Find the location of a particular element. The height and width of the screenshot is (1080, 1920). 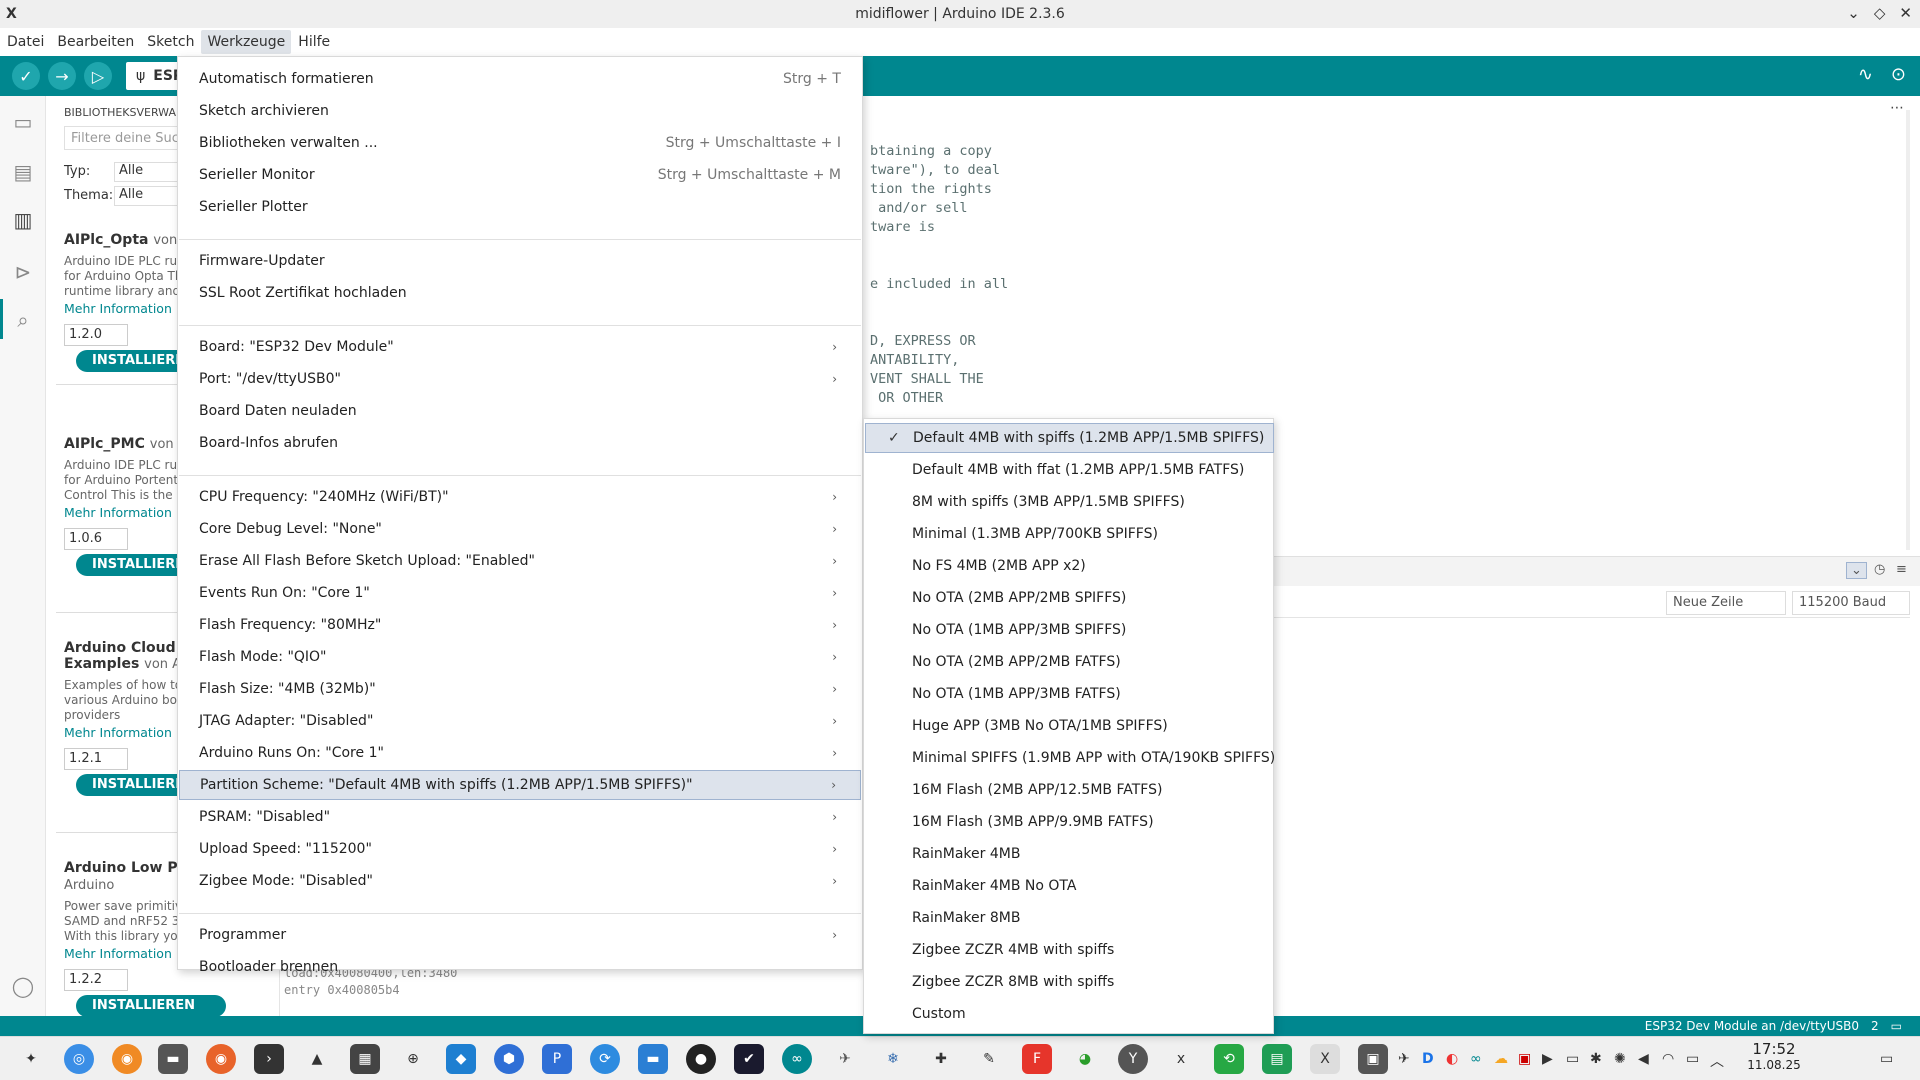

version-select: 1.2.0 is located at coordinates (96, 335).